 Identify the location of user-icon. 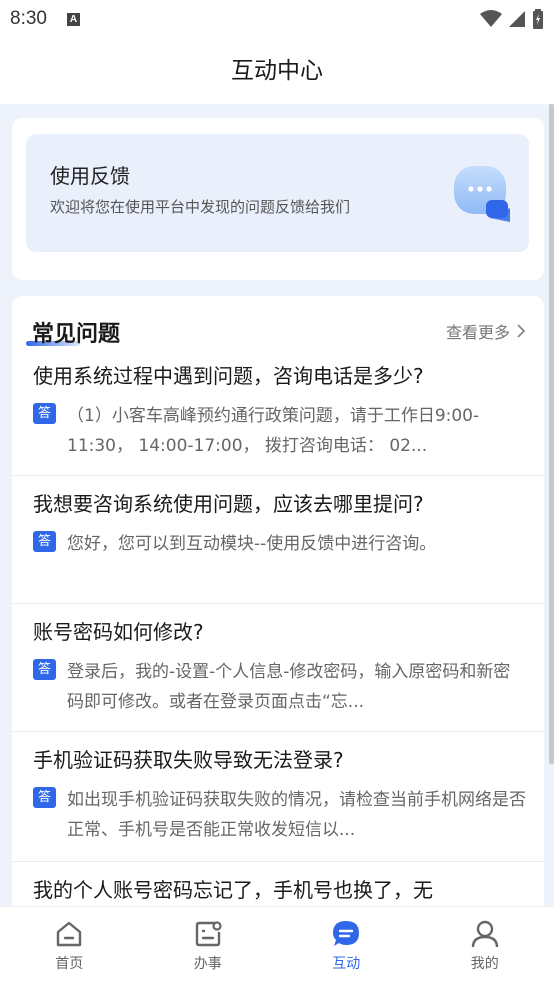
(484, 934).